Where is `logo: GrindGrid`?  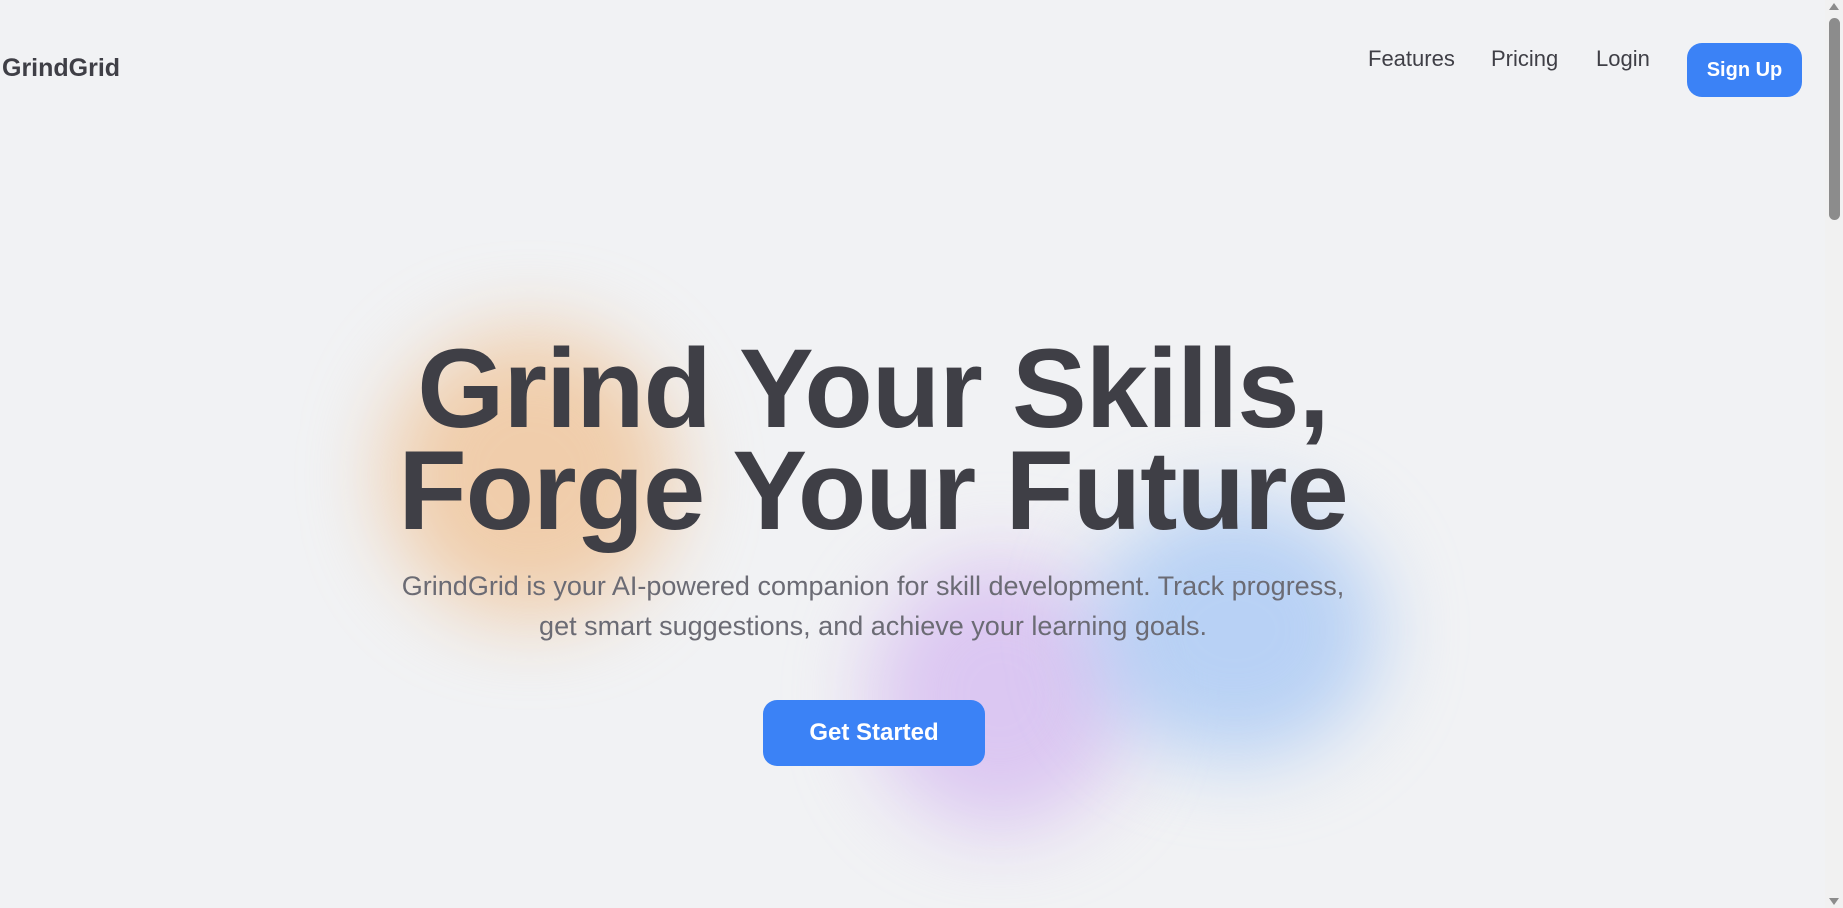
logo: GrindGrid is located at coordinates (61, 68).